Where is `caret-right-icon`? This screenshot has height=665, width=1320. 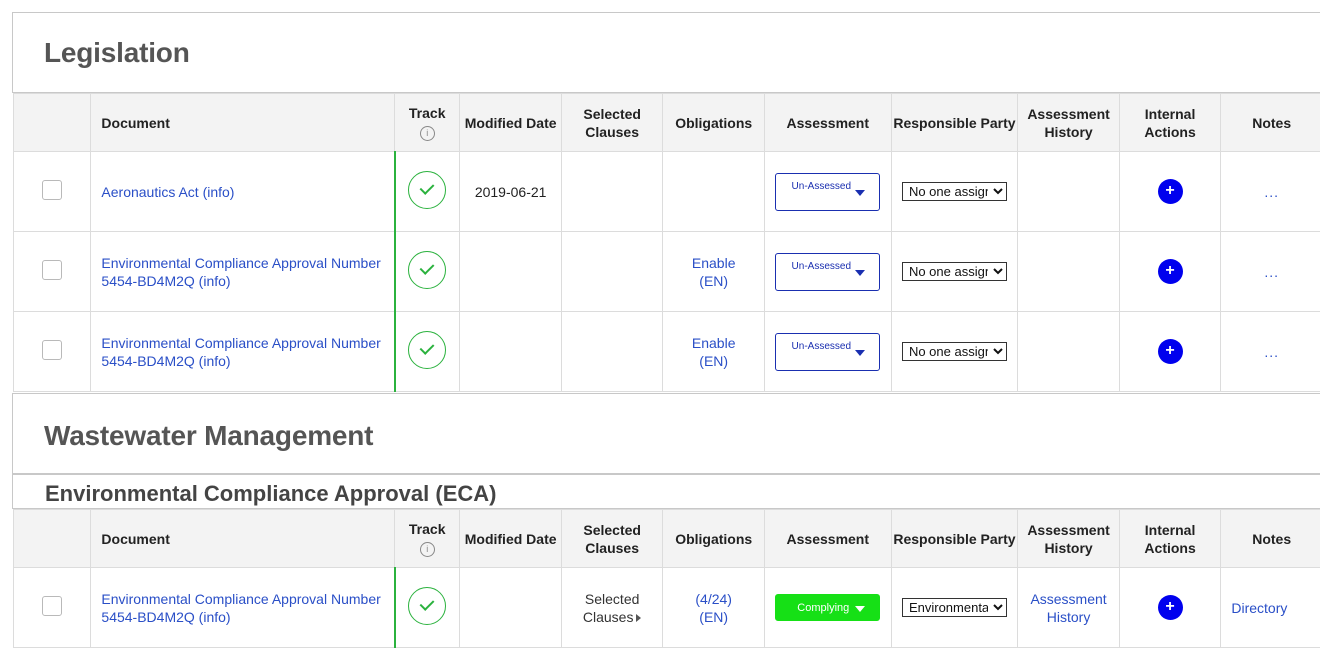 caret-right-icon is located at coordinates (639, 617).